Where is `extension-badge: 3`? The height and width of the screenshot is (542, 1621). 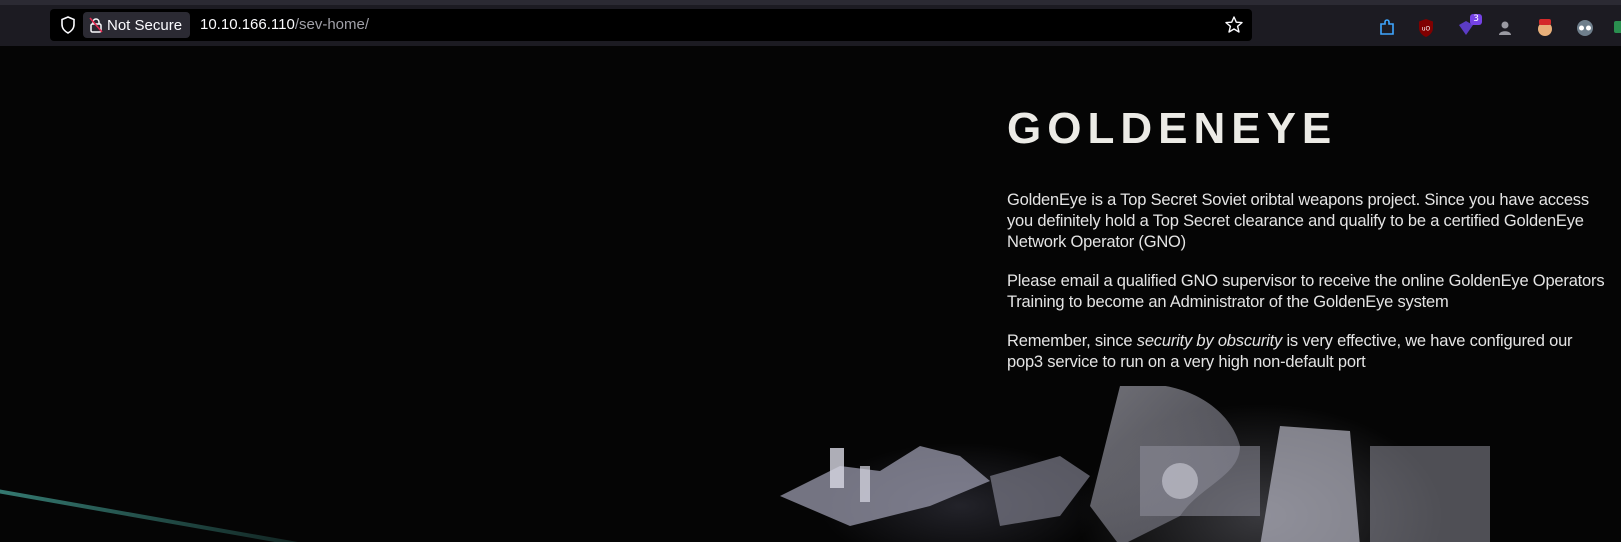 extension-badge: 3 is located at coordinates (1476, 19).